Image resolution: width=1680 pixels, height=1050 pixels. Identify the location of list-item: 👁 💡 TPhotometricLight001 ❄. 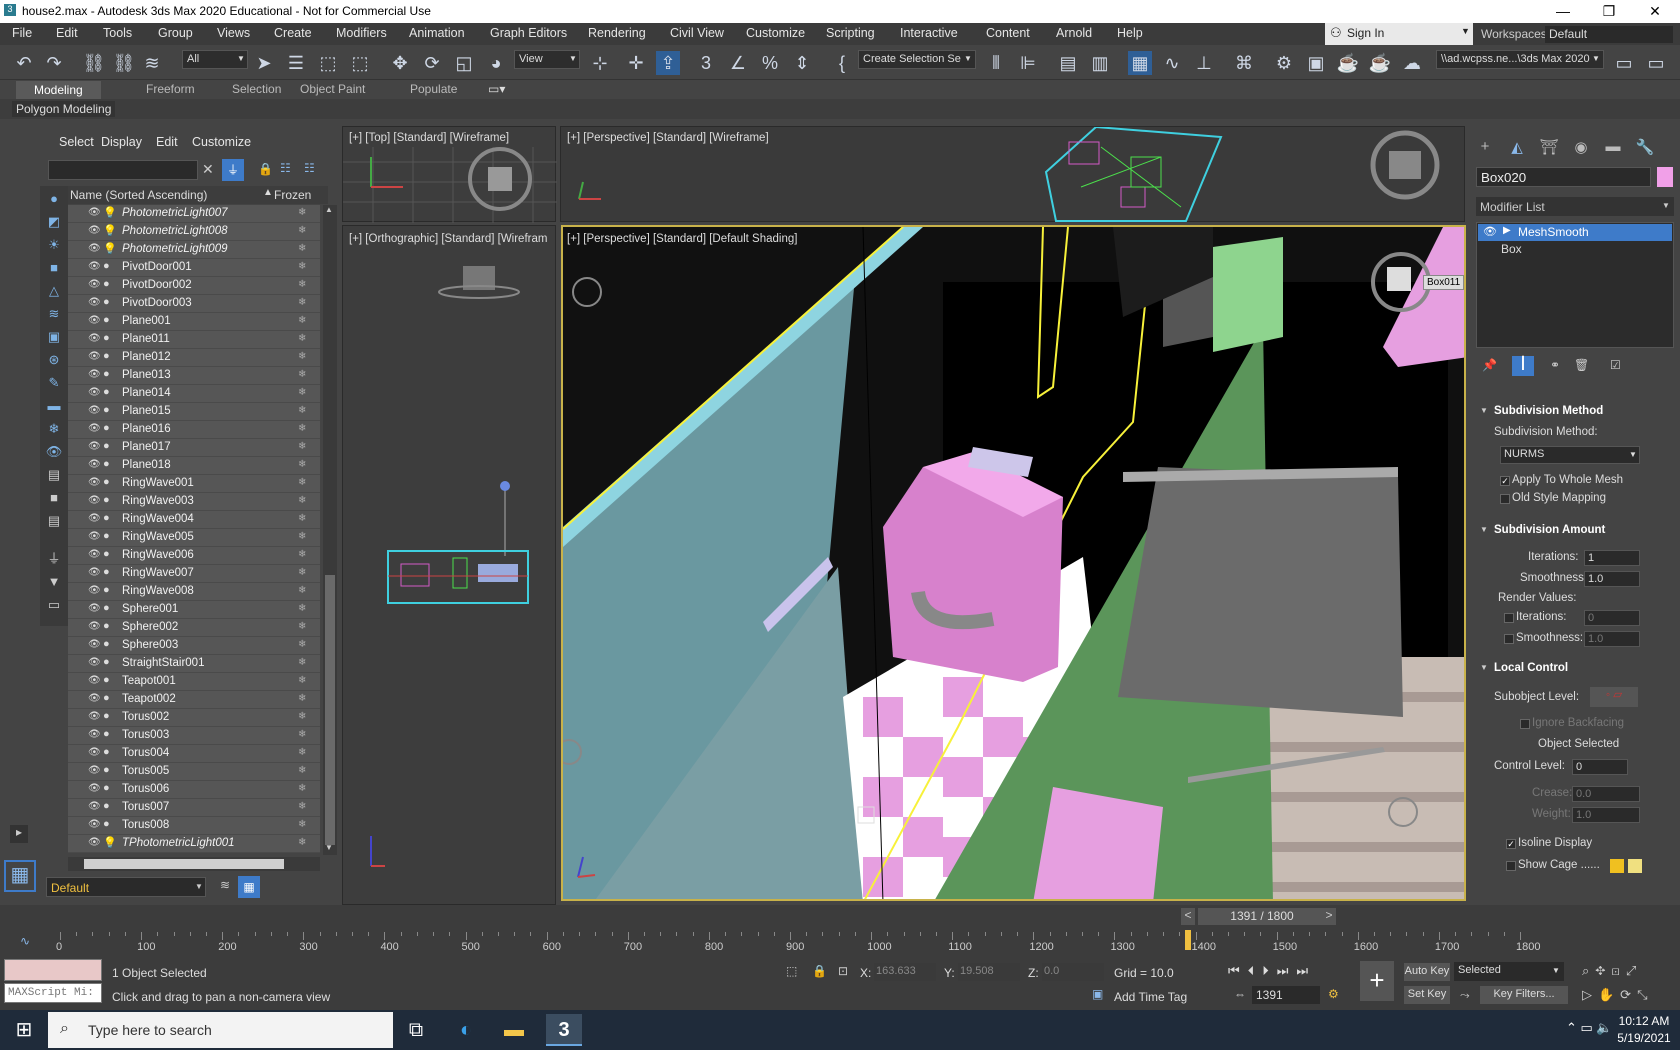
(194, 844).